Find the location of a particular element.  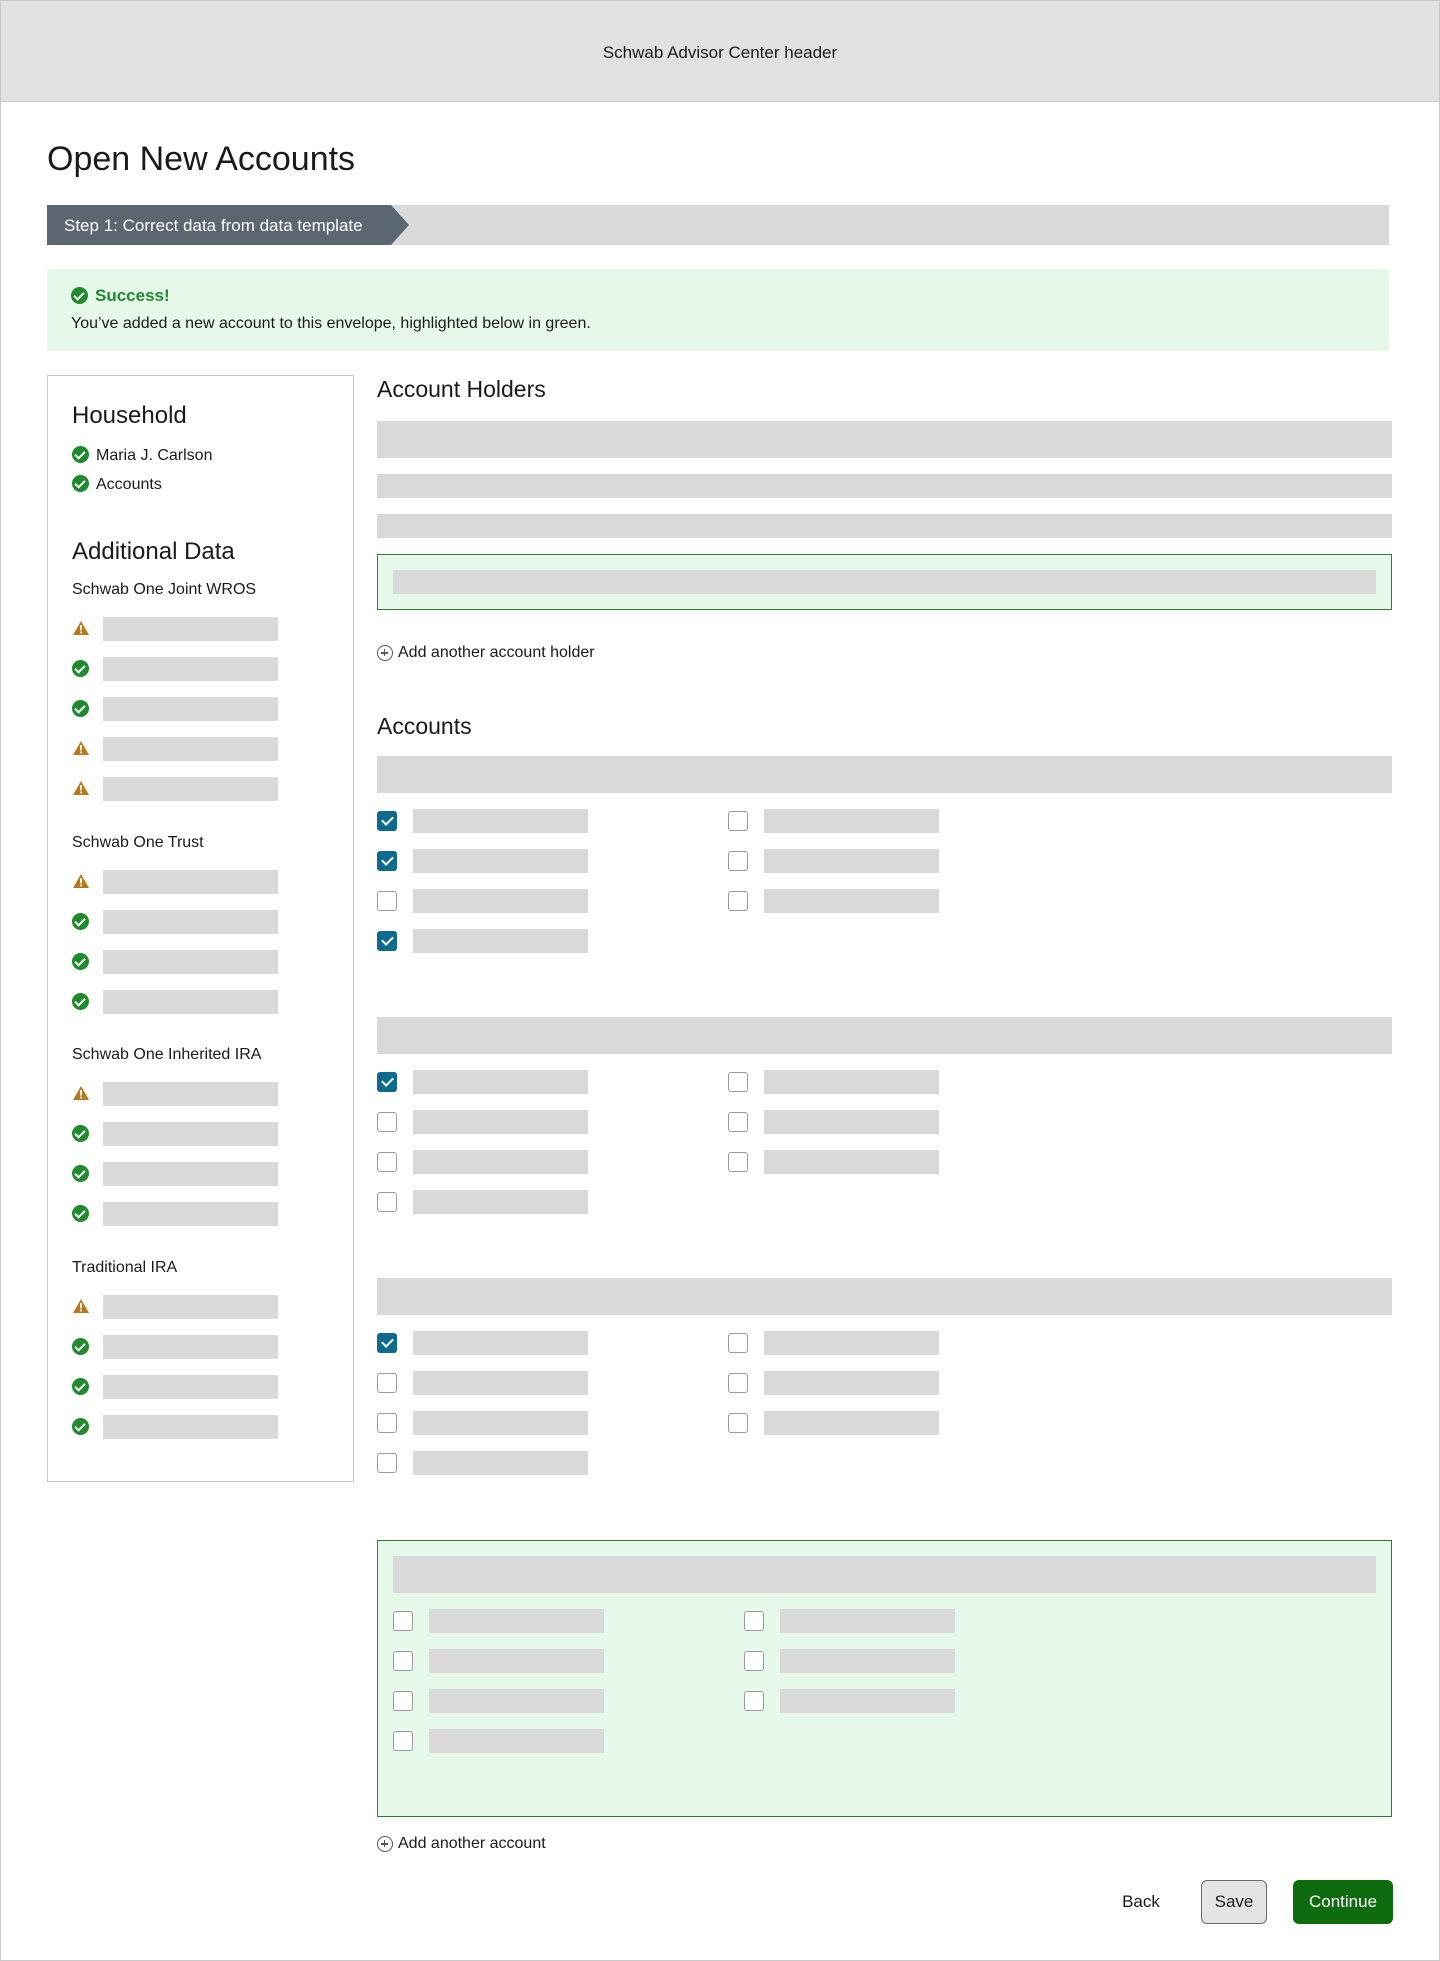

stepper-current-step: Step 1: Correct data from data template is located at coordinates (228, 225).